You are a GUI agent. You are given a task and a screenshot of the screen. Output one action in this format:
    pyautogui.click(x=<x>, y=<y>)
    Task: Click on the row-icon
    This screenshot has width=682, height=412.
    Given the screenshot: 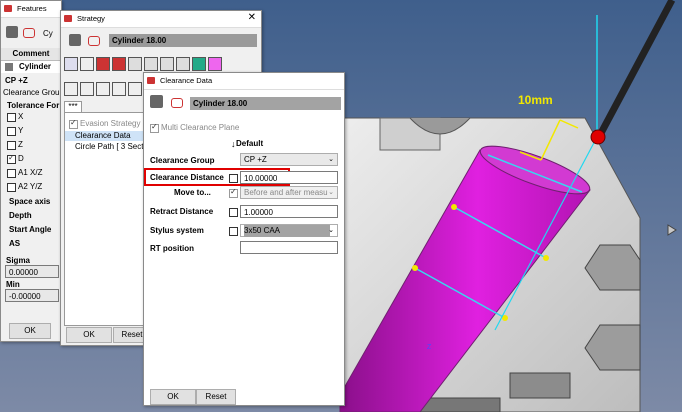 What is the action you would take?
    pyautogui.click(x=9, y=67)
    